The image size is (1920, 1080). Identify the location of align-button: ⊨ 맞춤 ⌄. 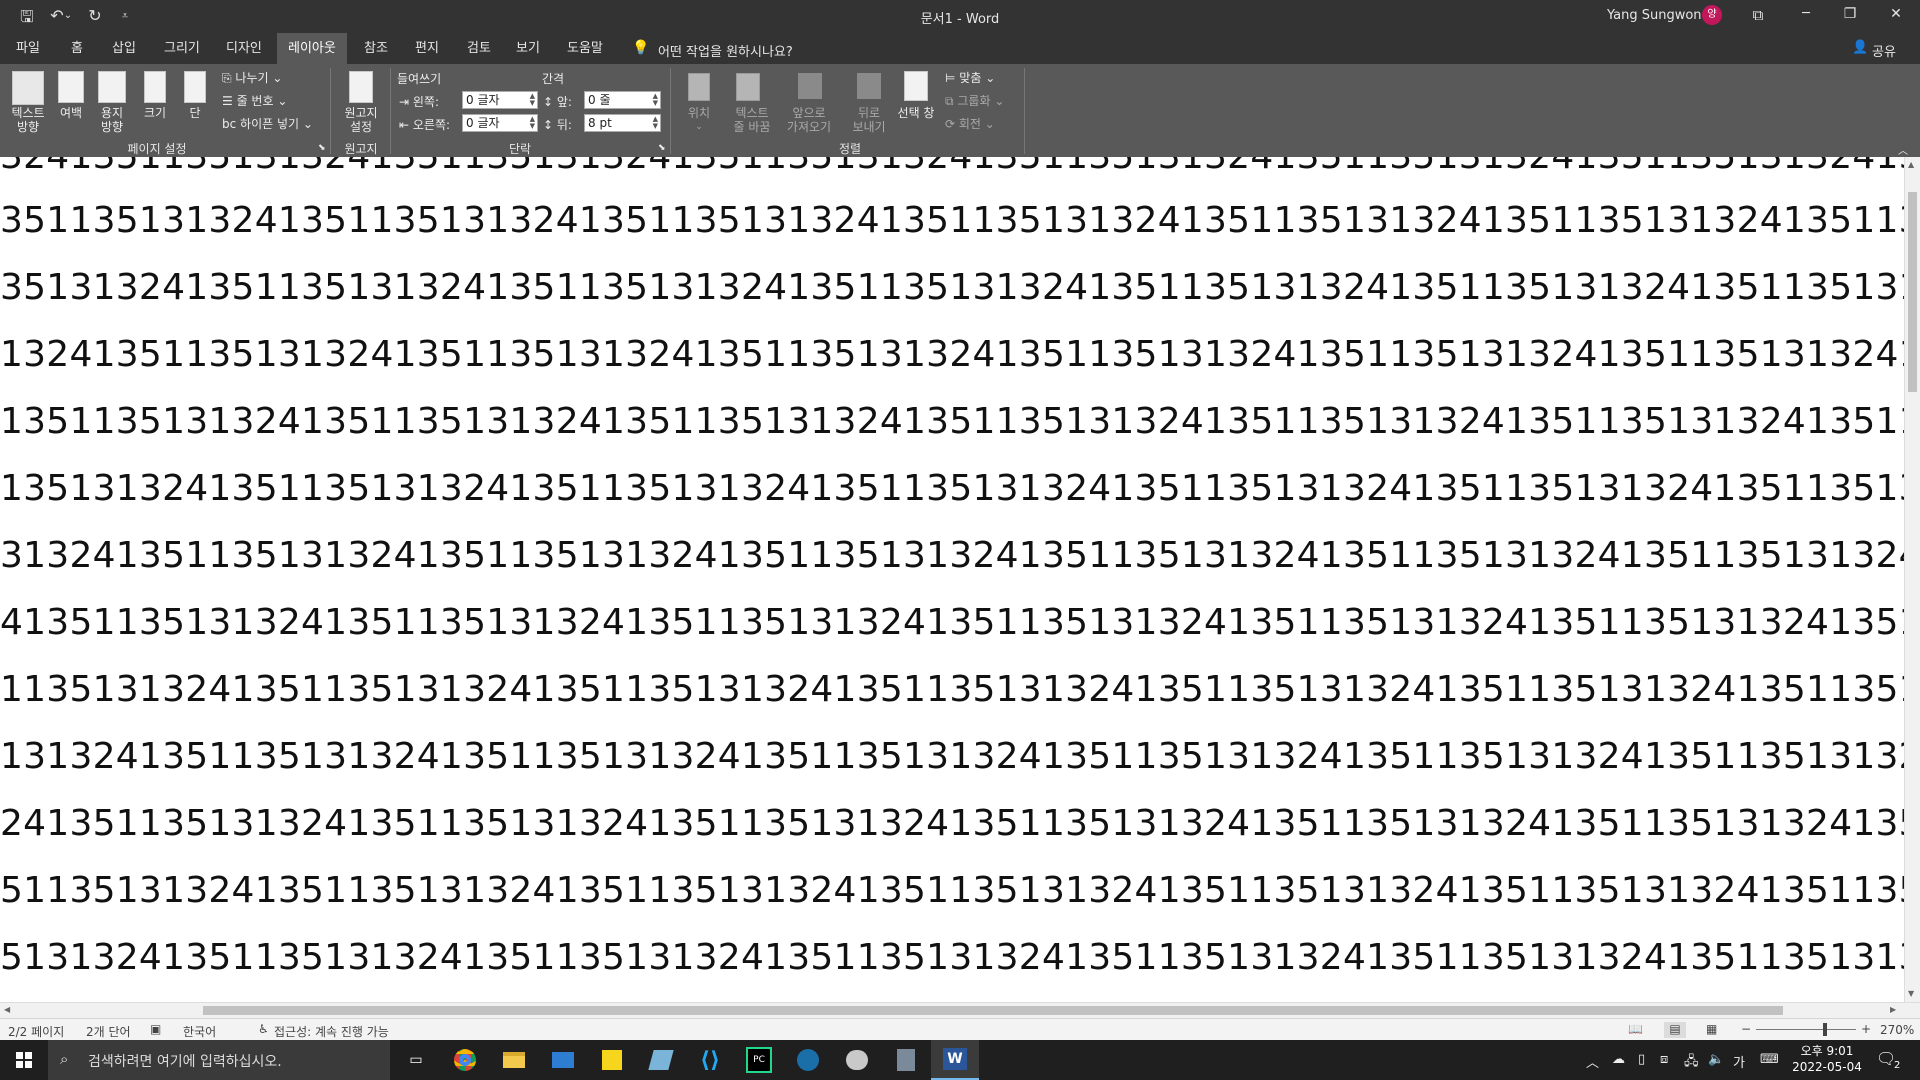
(970, 77).